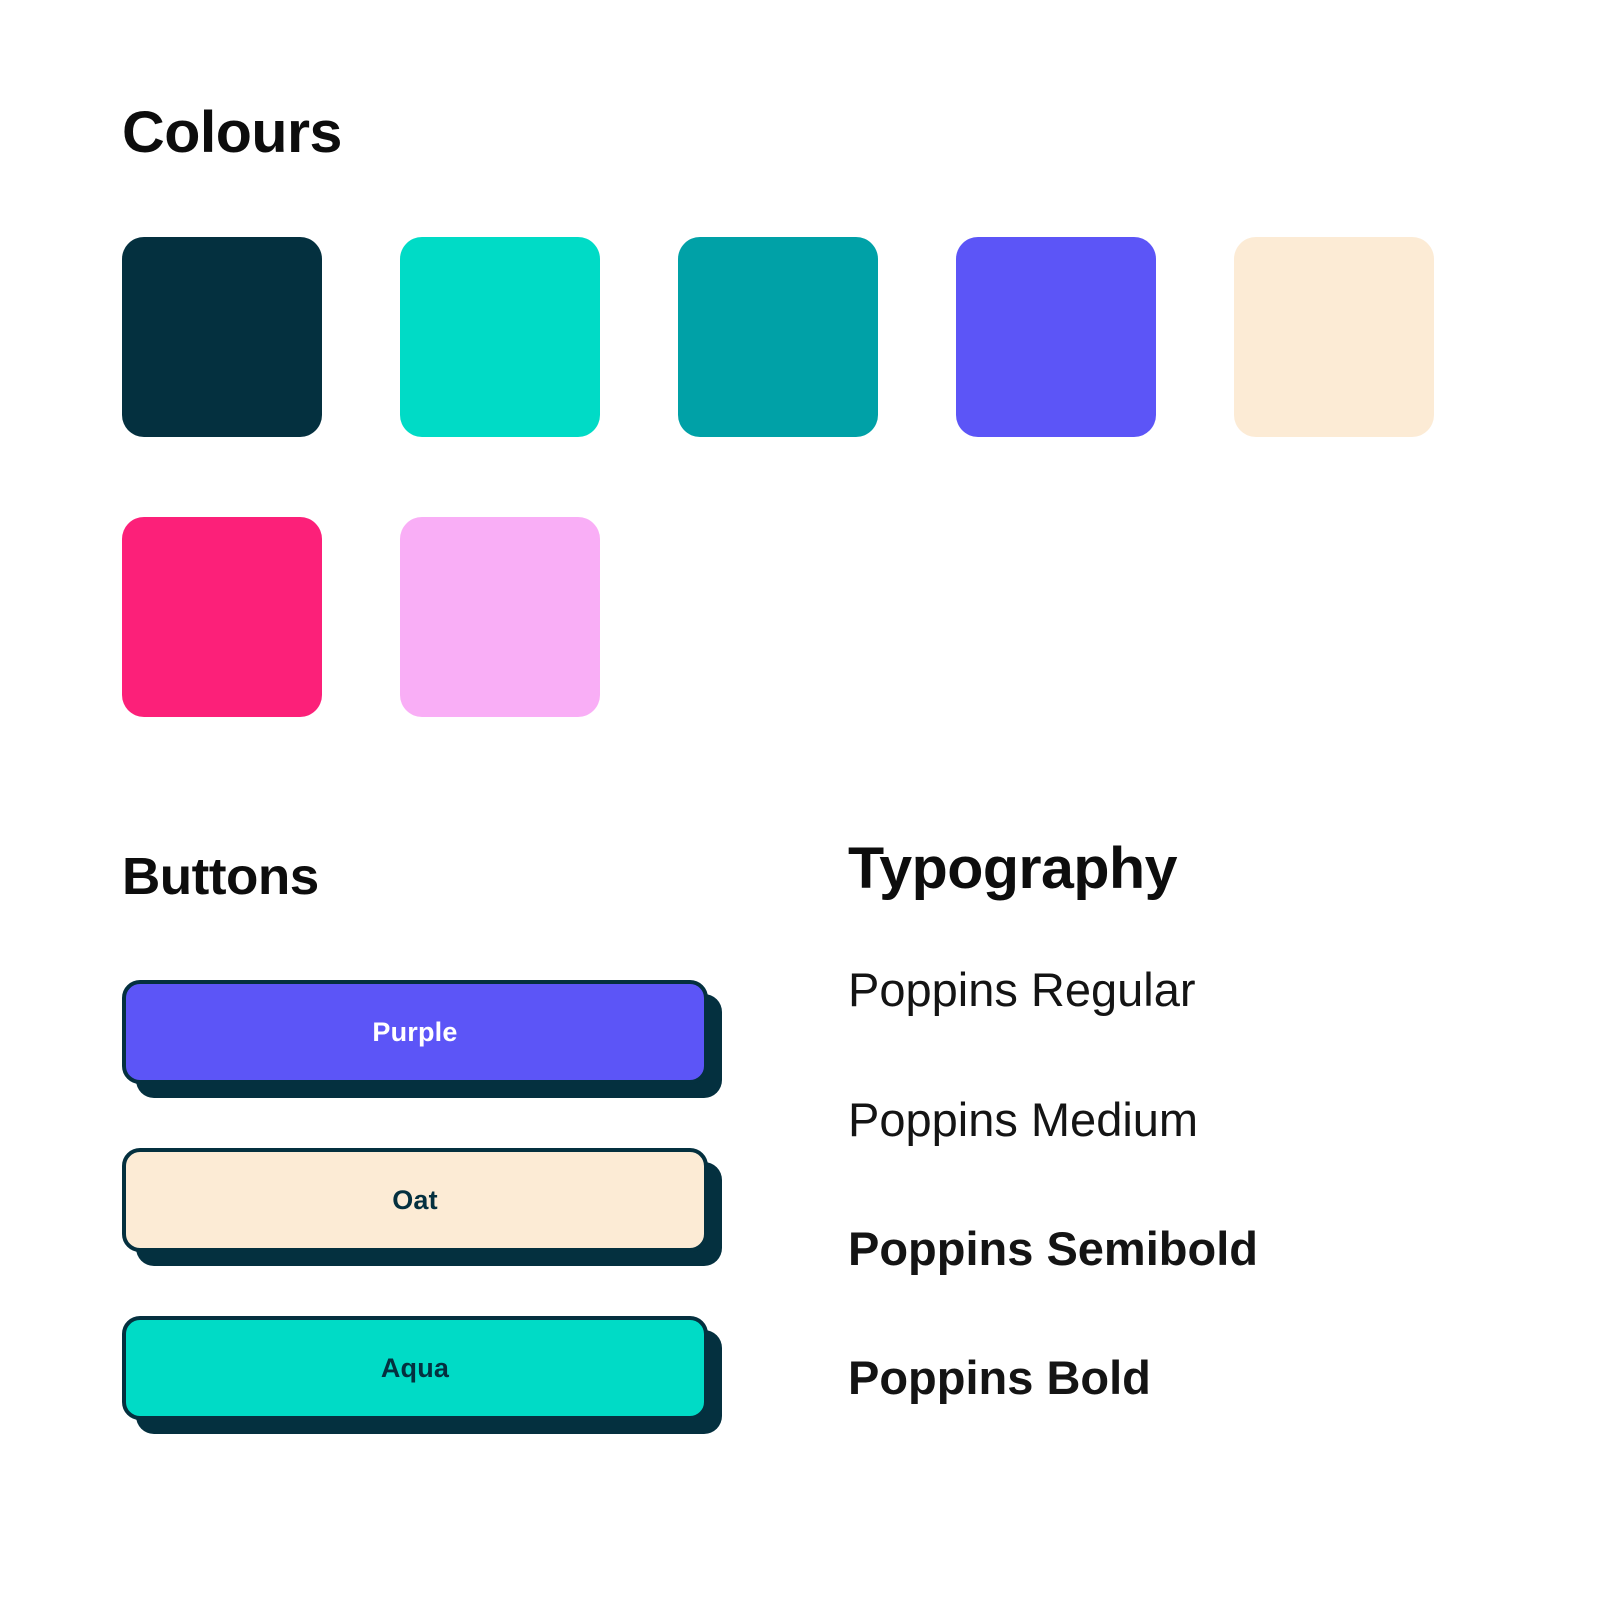  Describe the element at coordinates (999, 1377) in the screenshot. I see `typography-sample-poppins-bold: Poppins Bold` at that location.